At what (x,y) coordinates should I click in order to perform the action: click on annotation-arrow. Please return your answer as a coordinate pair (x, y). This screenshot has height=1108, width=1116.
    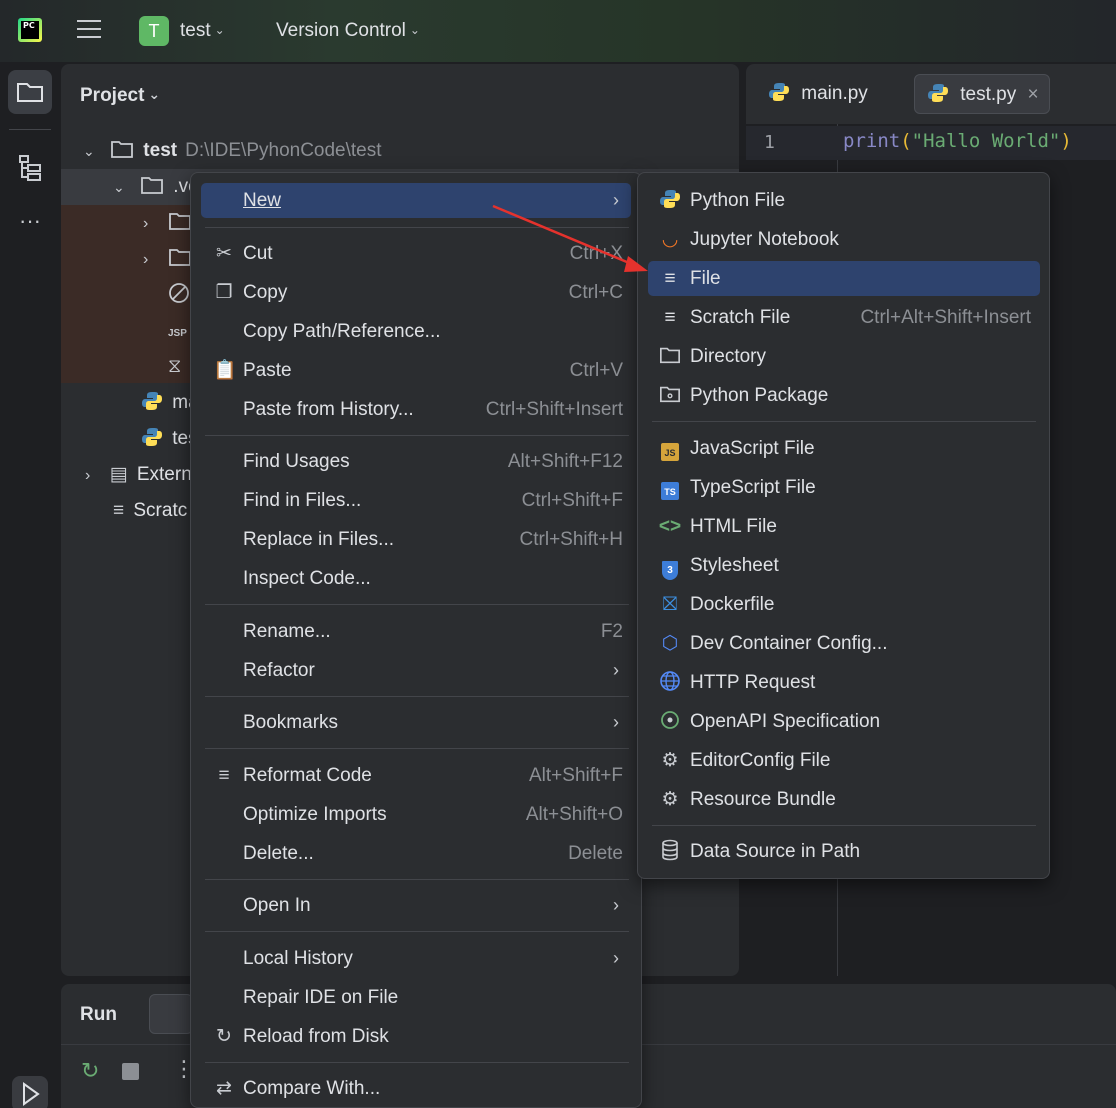
    Looking at the image, I should click on (570, 238).